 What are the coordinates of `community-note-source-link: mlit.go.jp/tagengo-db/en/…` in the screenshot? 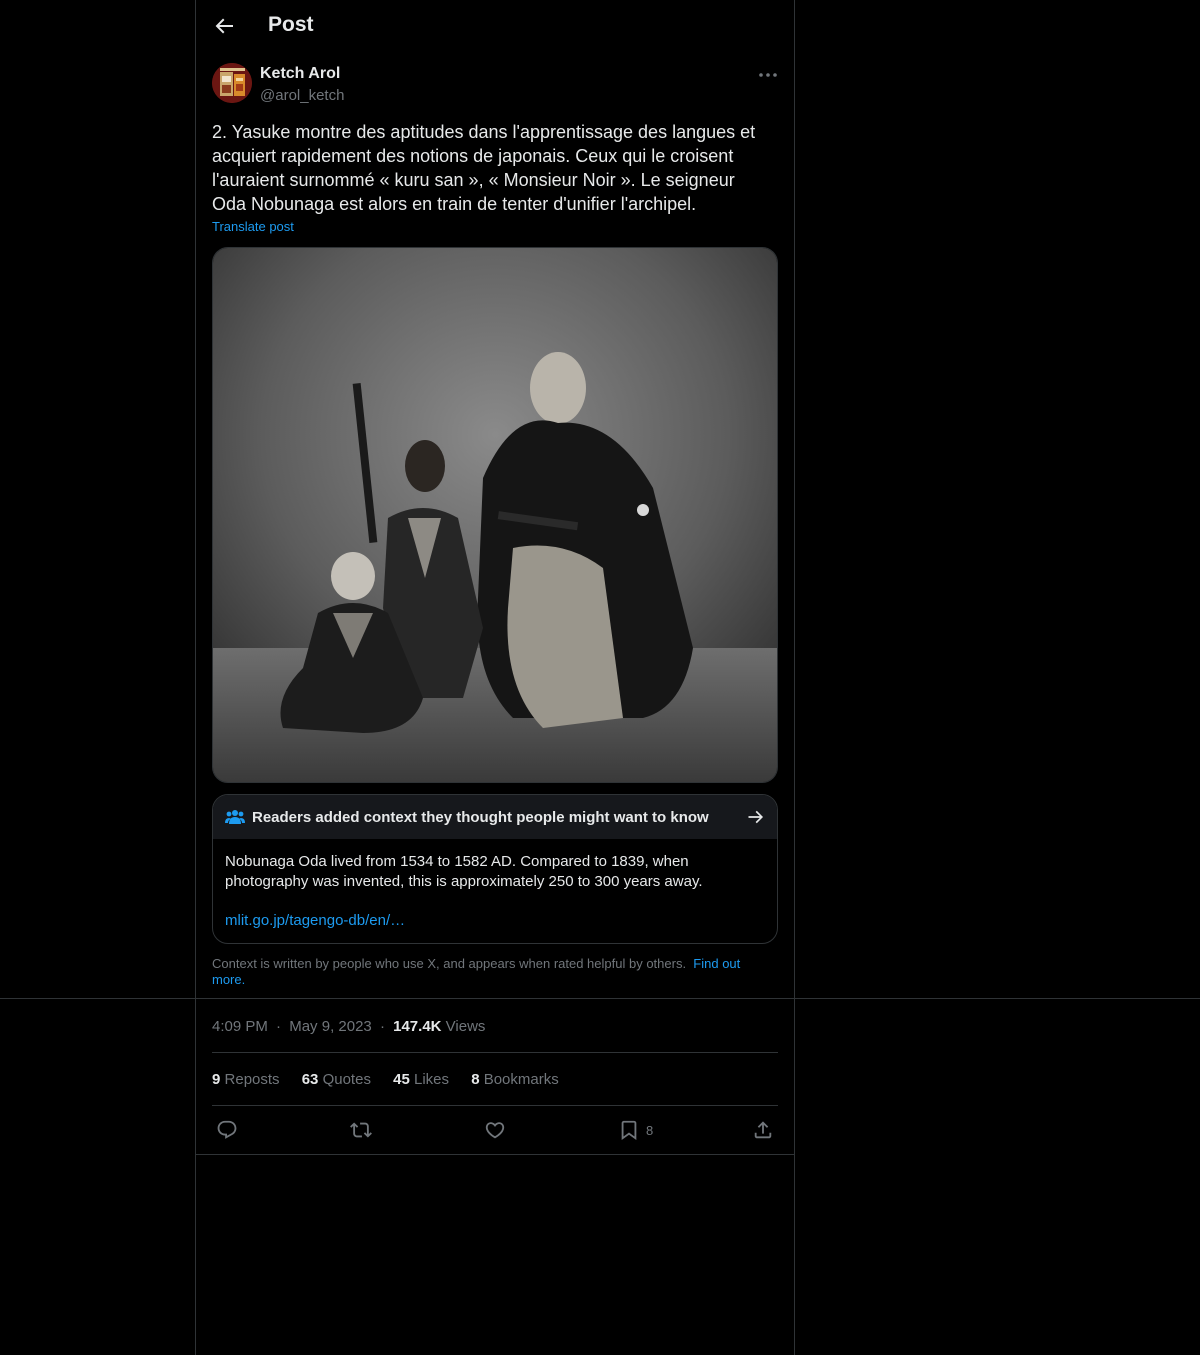 It's located at (315, 920).